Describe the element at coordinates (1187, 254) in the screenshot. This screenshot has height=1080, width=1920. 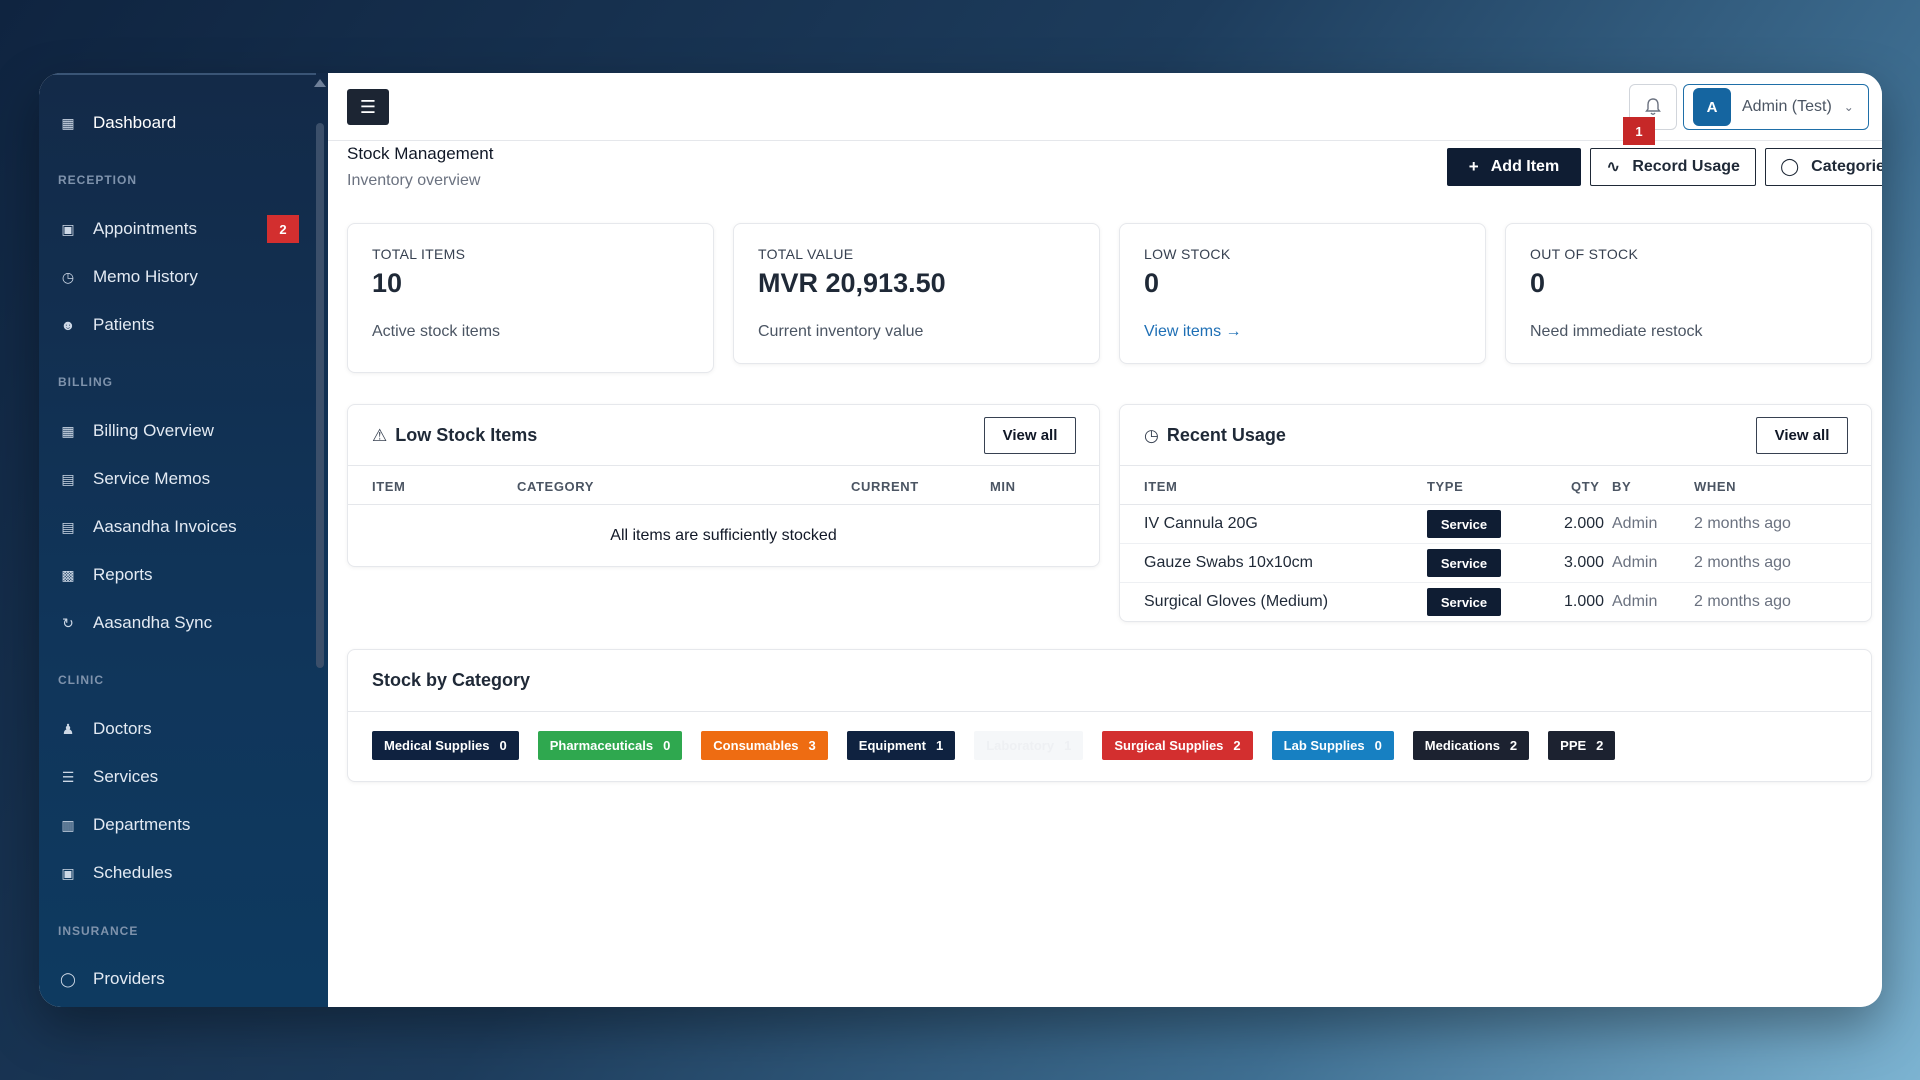
I see `stat-label: LOW STOCK` at that location.